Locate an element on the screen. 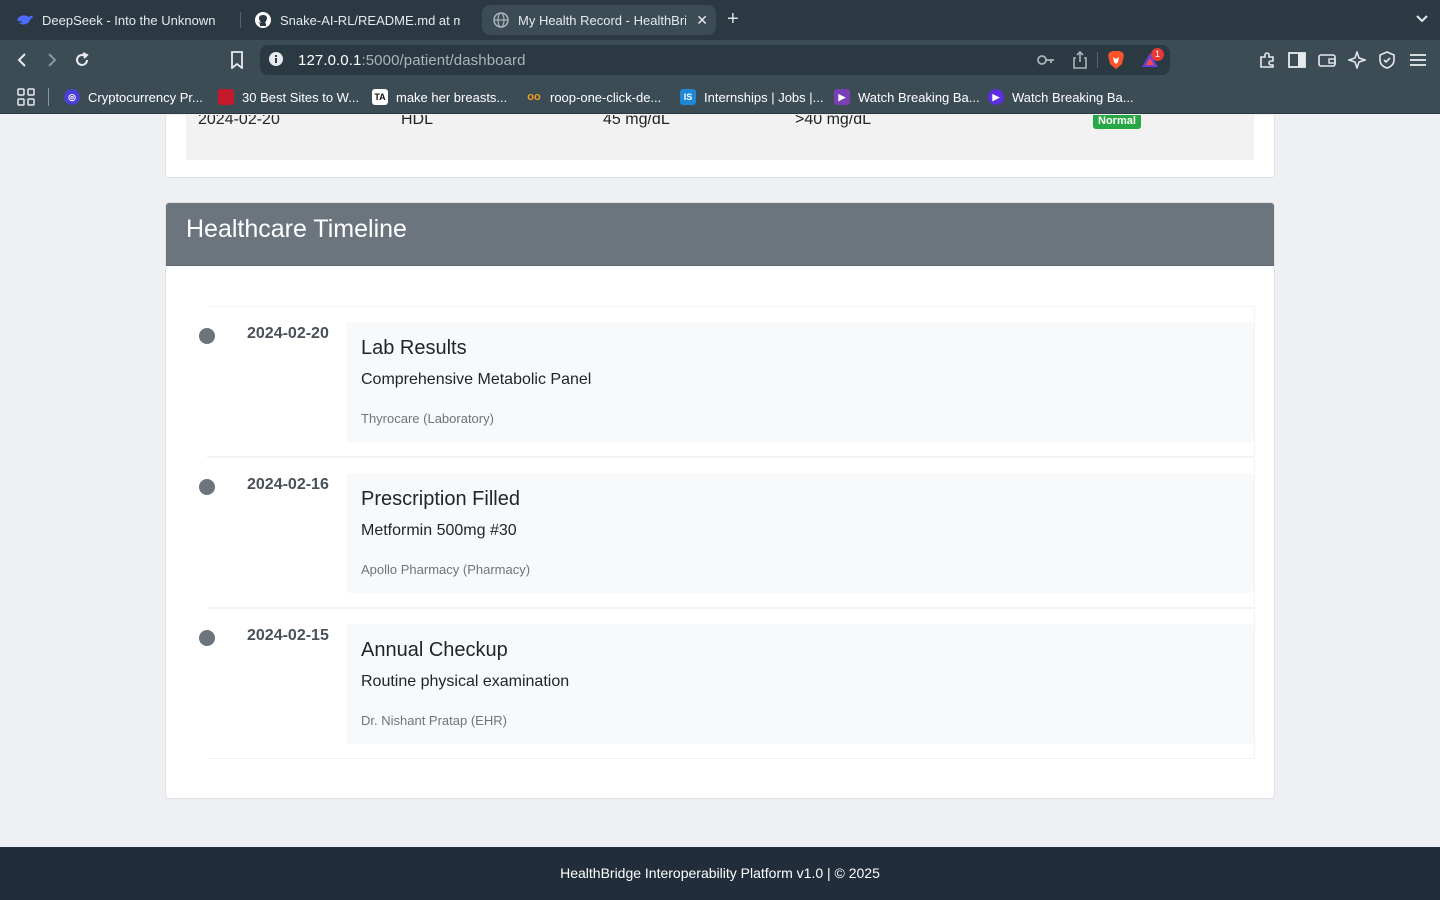 This screenshot has width=1440, height=900. vpn-shield-icon is located at coordinates (1387, 60).